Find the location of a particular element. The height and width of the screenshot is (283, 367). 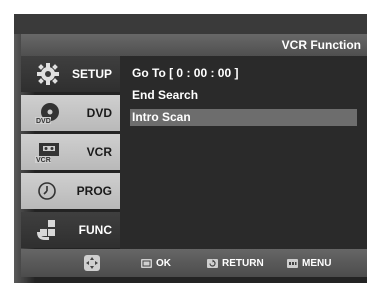

menu-hint: MENU is located at coordinates (309, 263).